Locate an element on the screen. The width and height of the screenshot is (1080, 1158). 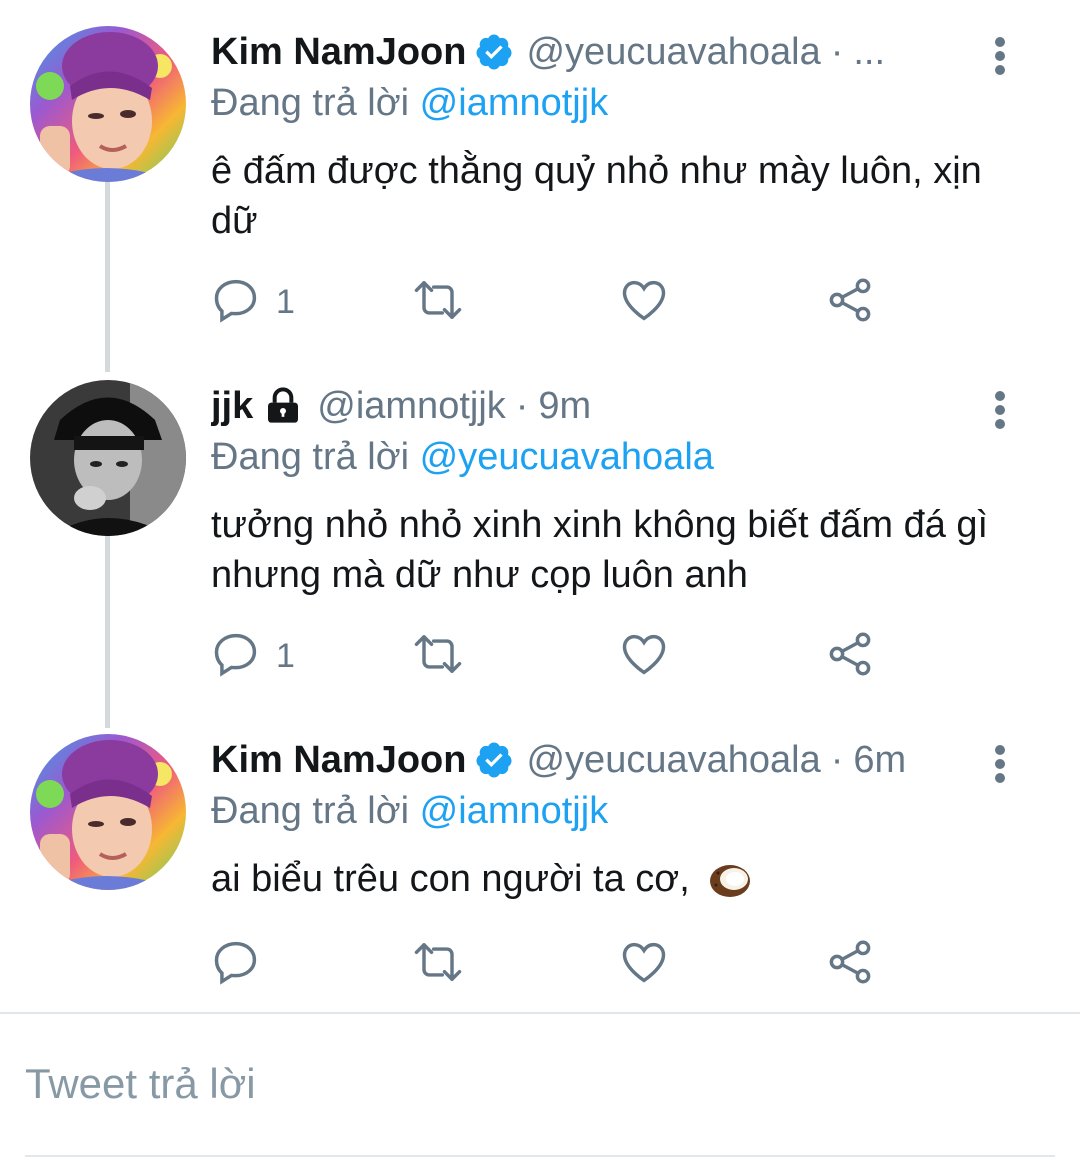
reply-context: Đang trả lời @yeucuavahoala is located at coordinates (462, 457).